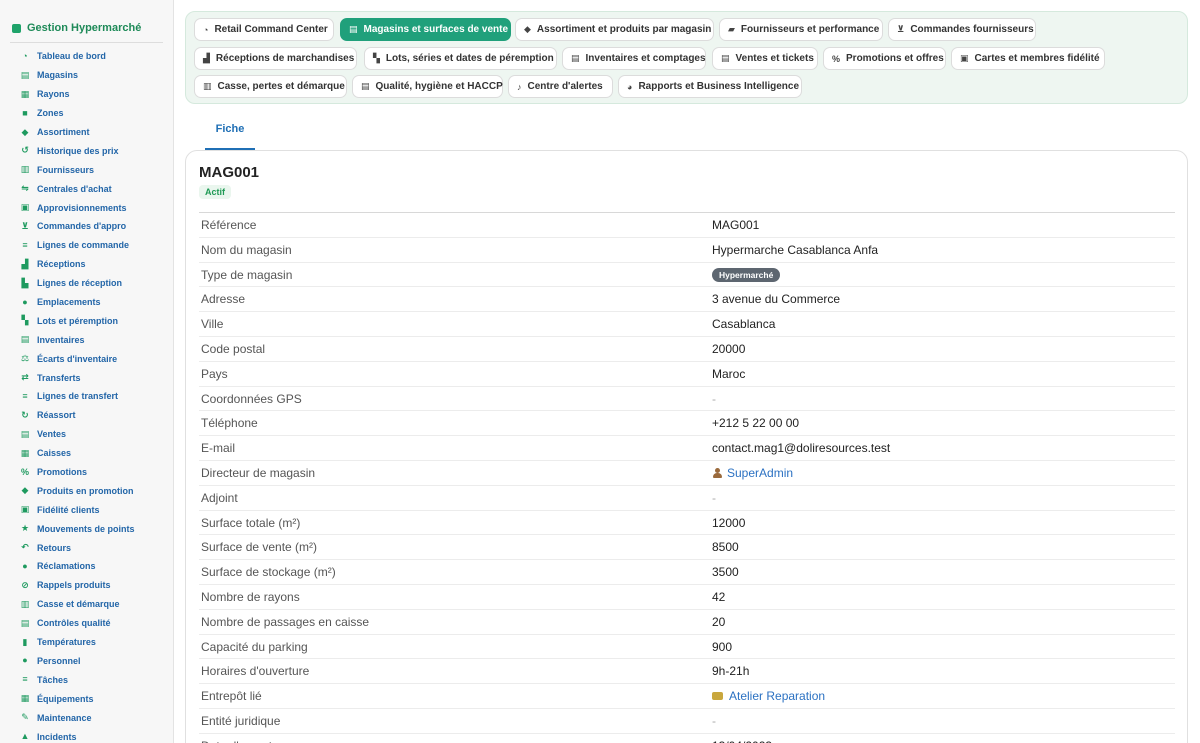 The height and width of the screenshot is (743, 1200). What do you see at coordinates (1037, 58) in the screenshot?
I see `nav-tab-label: Cartes et membres fidélité` at bounding box center [1037, 58].